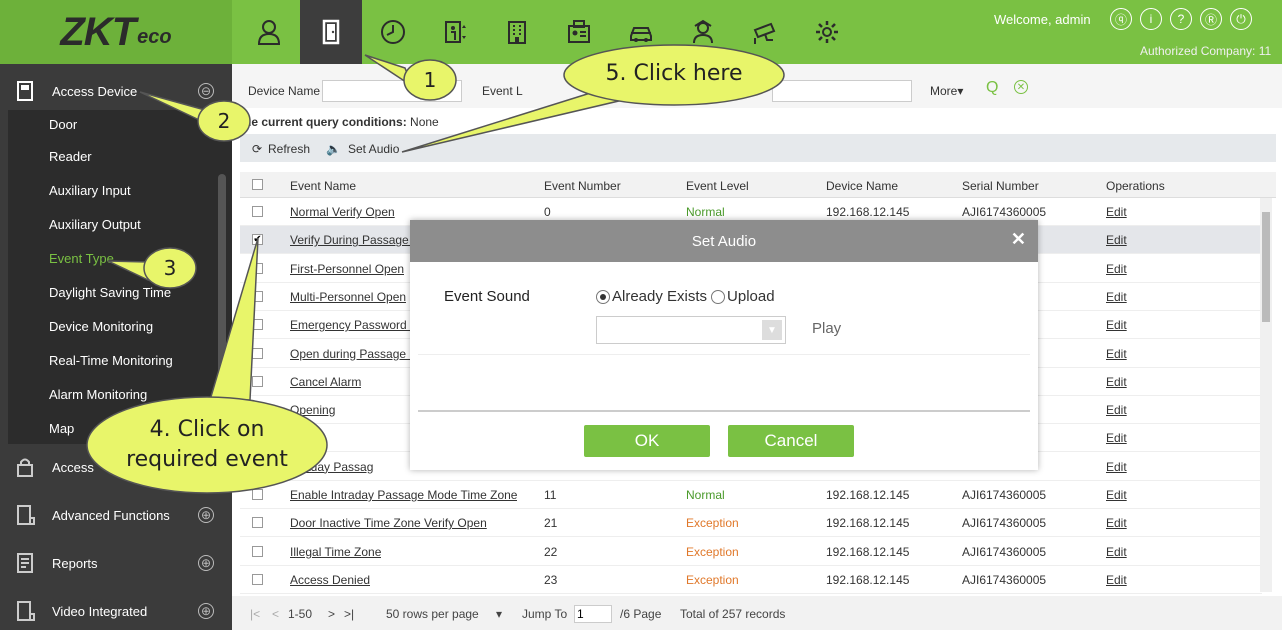  What do you see at coordinates (1151, 19) in the screenshot?
I see `info-icon: i` at bounding box center [1151, 19].